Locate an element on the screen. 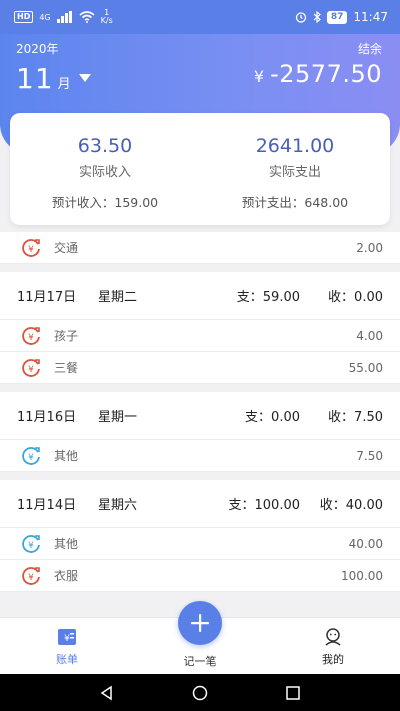  bluetooth-icon is located at coordinates (317, 17).